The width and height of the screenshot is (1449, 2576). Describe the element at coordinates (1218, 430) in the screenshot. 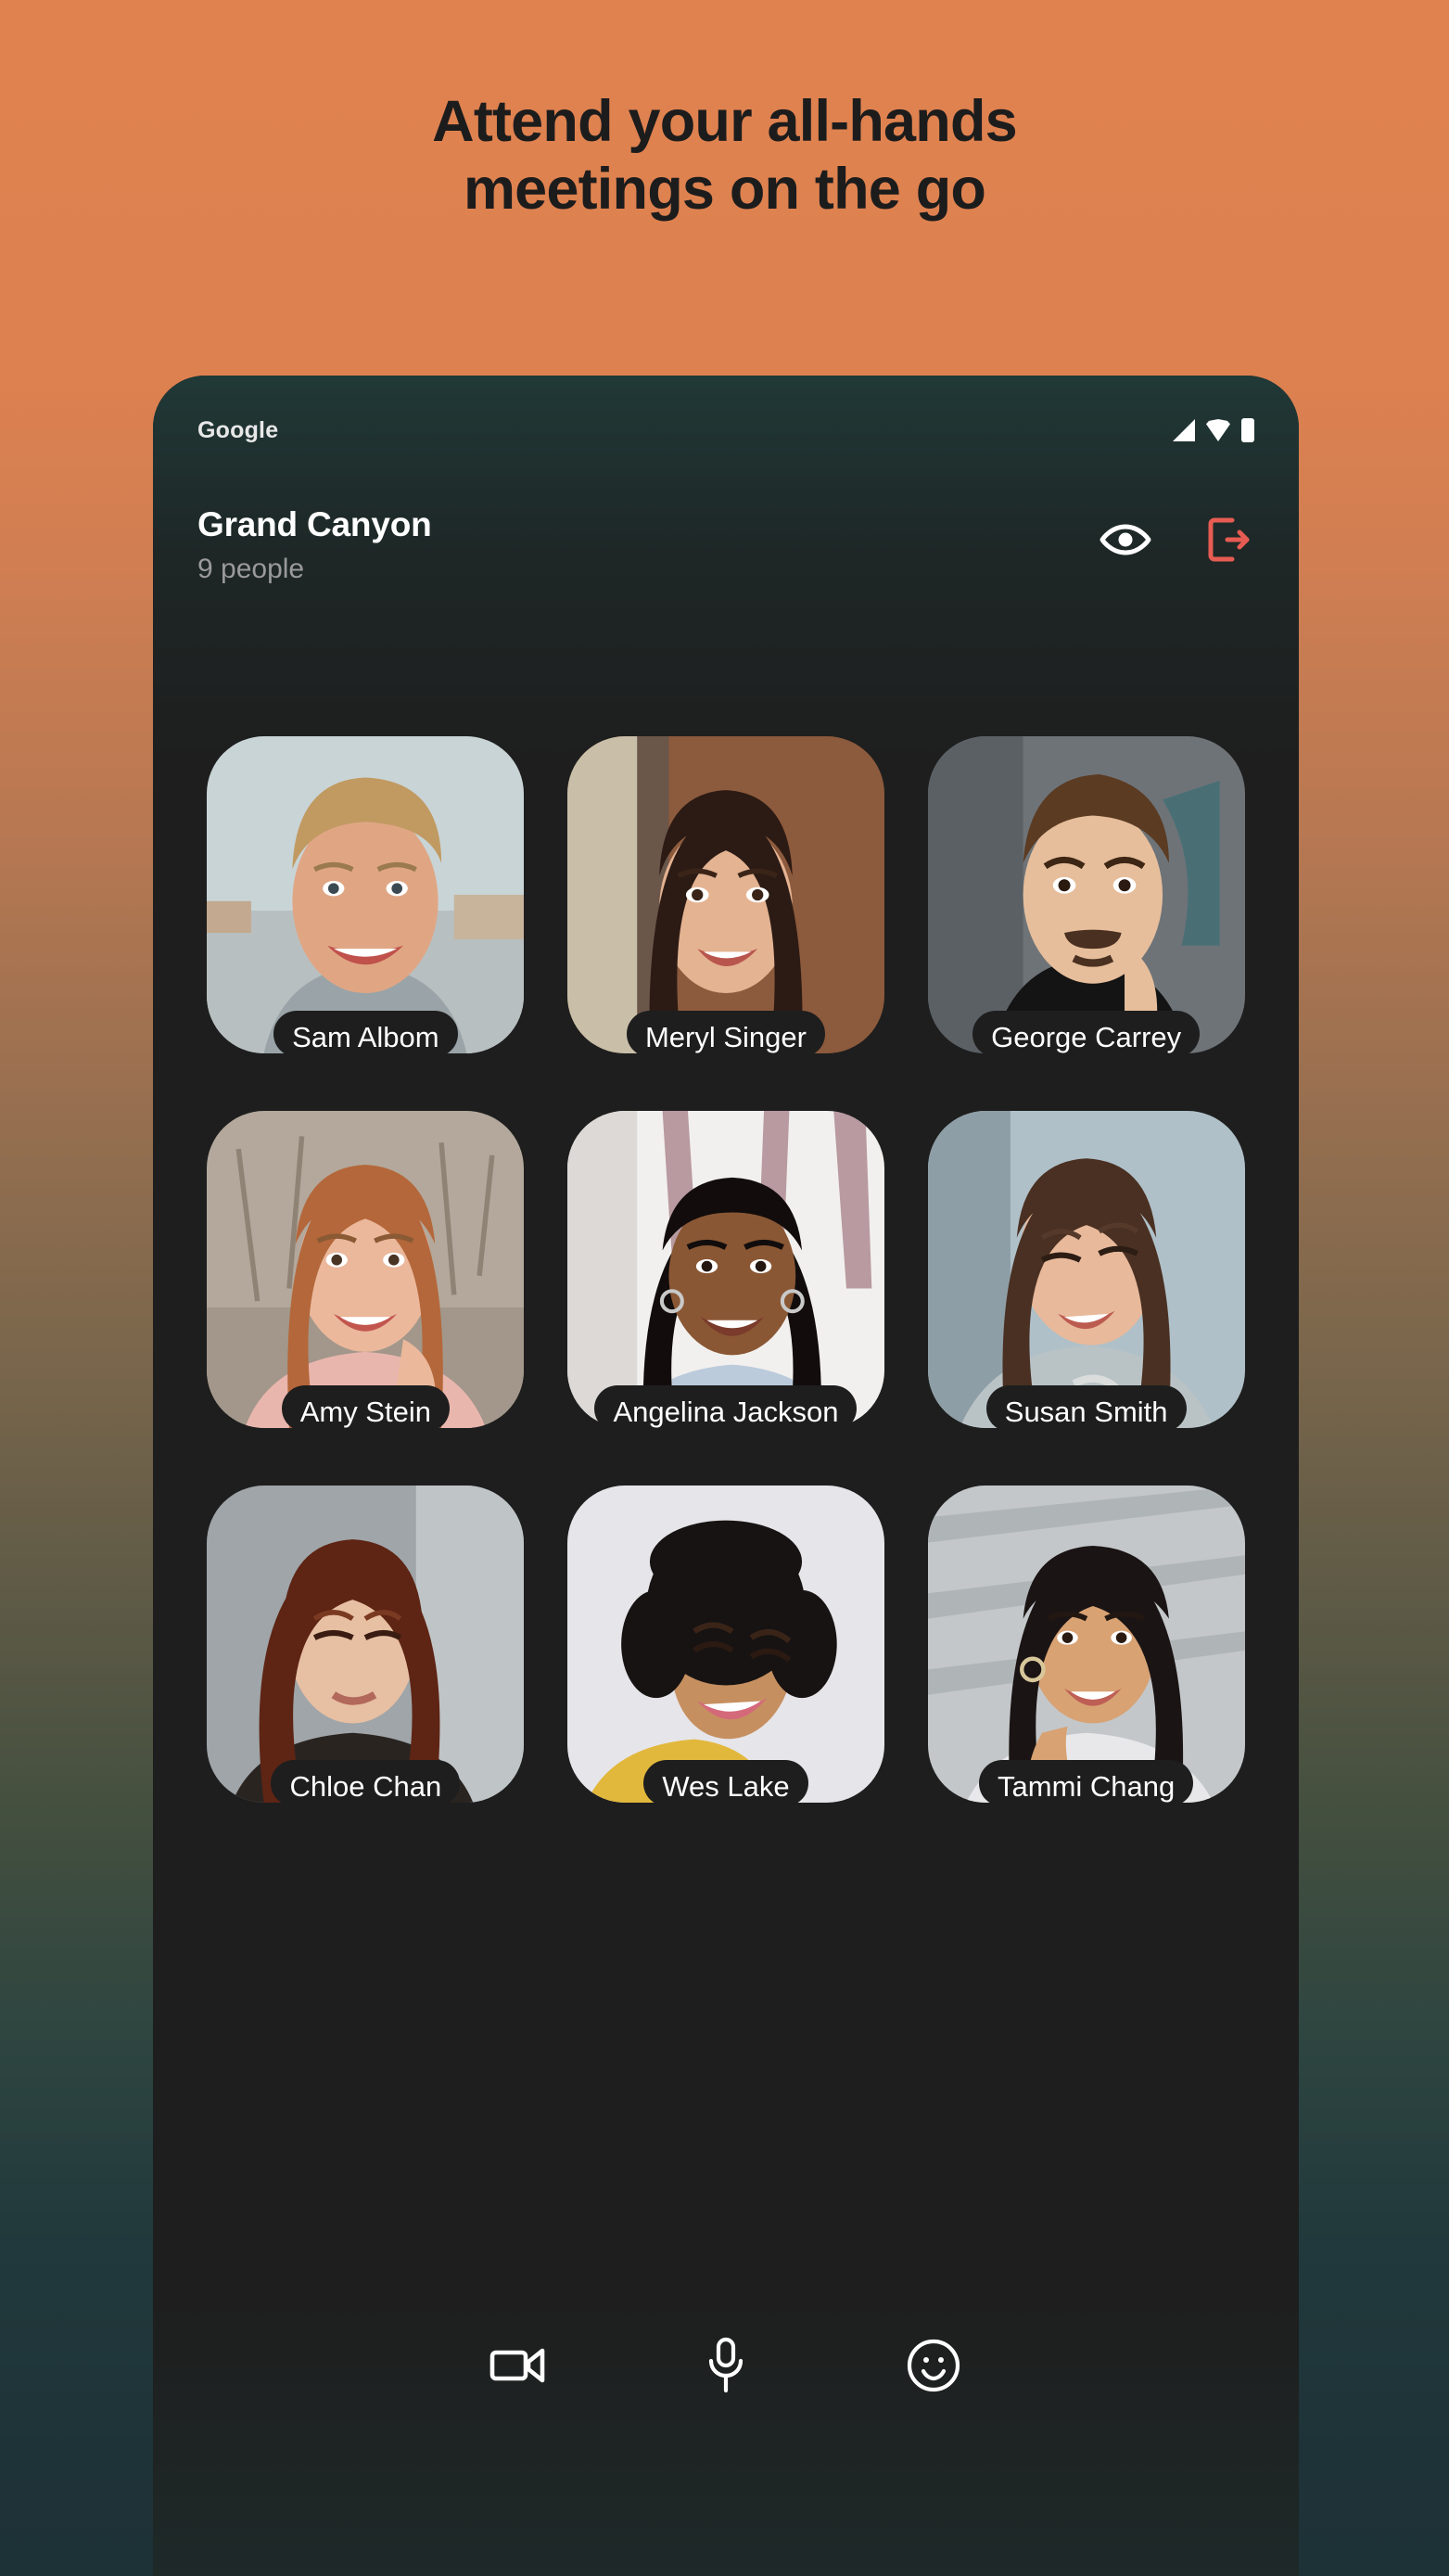

I see `wifi-icon` at that location.